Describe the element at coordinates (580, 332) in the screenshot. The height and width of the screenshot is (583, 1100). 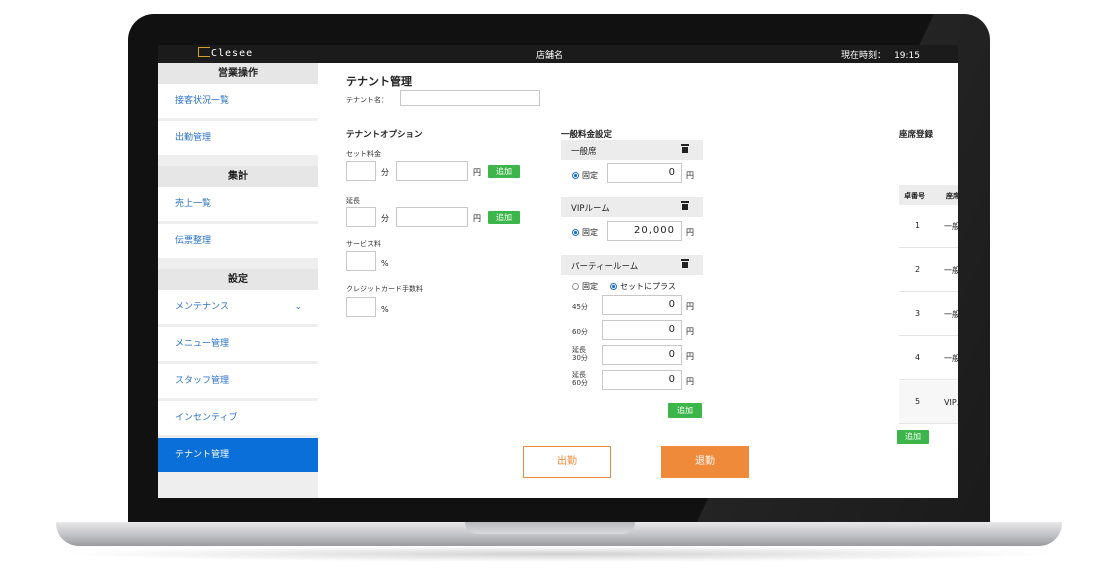
I see `party-row-label: 60分` at that location.